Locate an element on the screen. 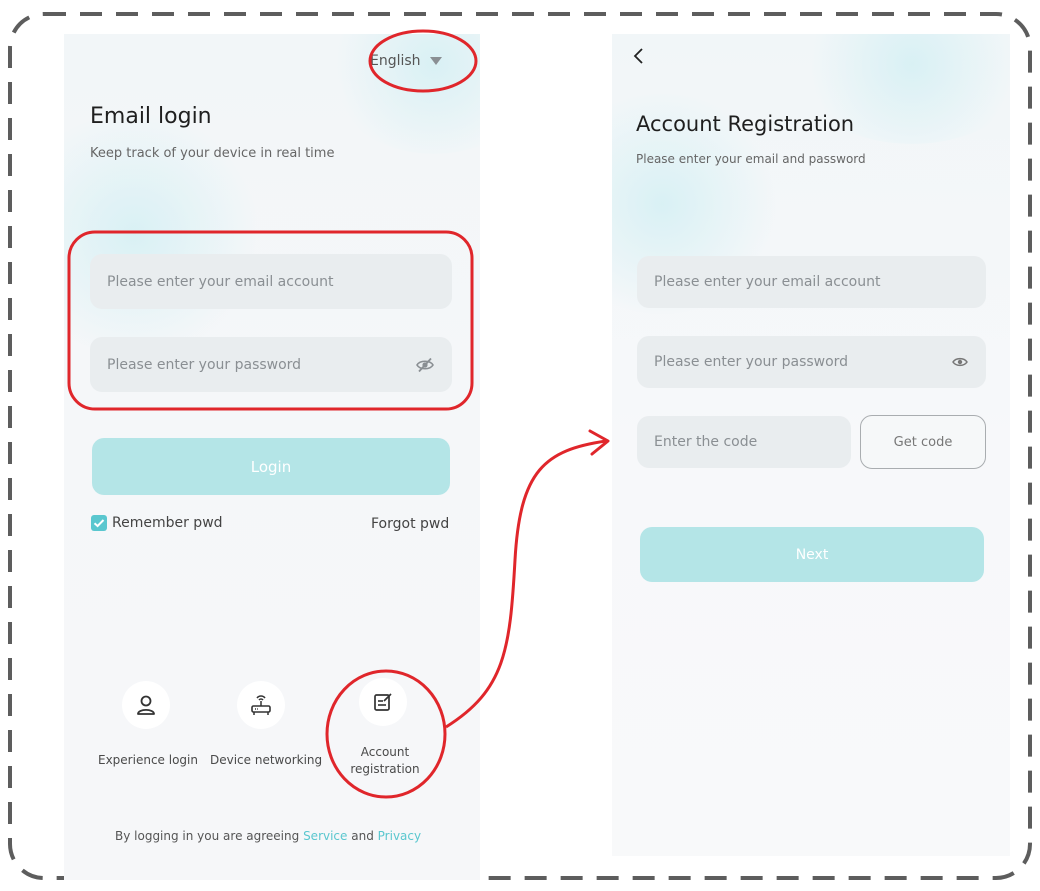 This screenshot has height=891, width=1040. user-icon is located at coordinates (146, 705).